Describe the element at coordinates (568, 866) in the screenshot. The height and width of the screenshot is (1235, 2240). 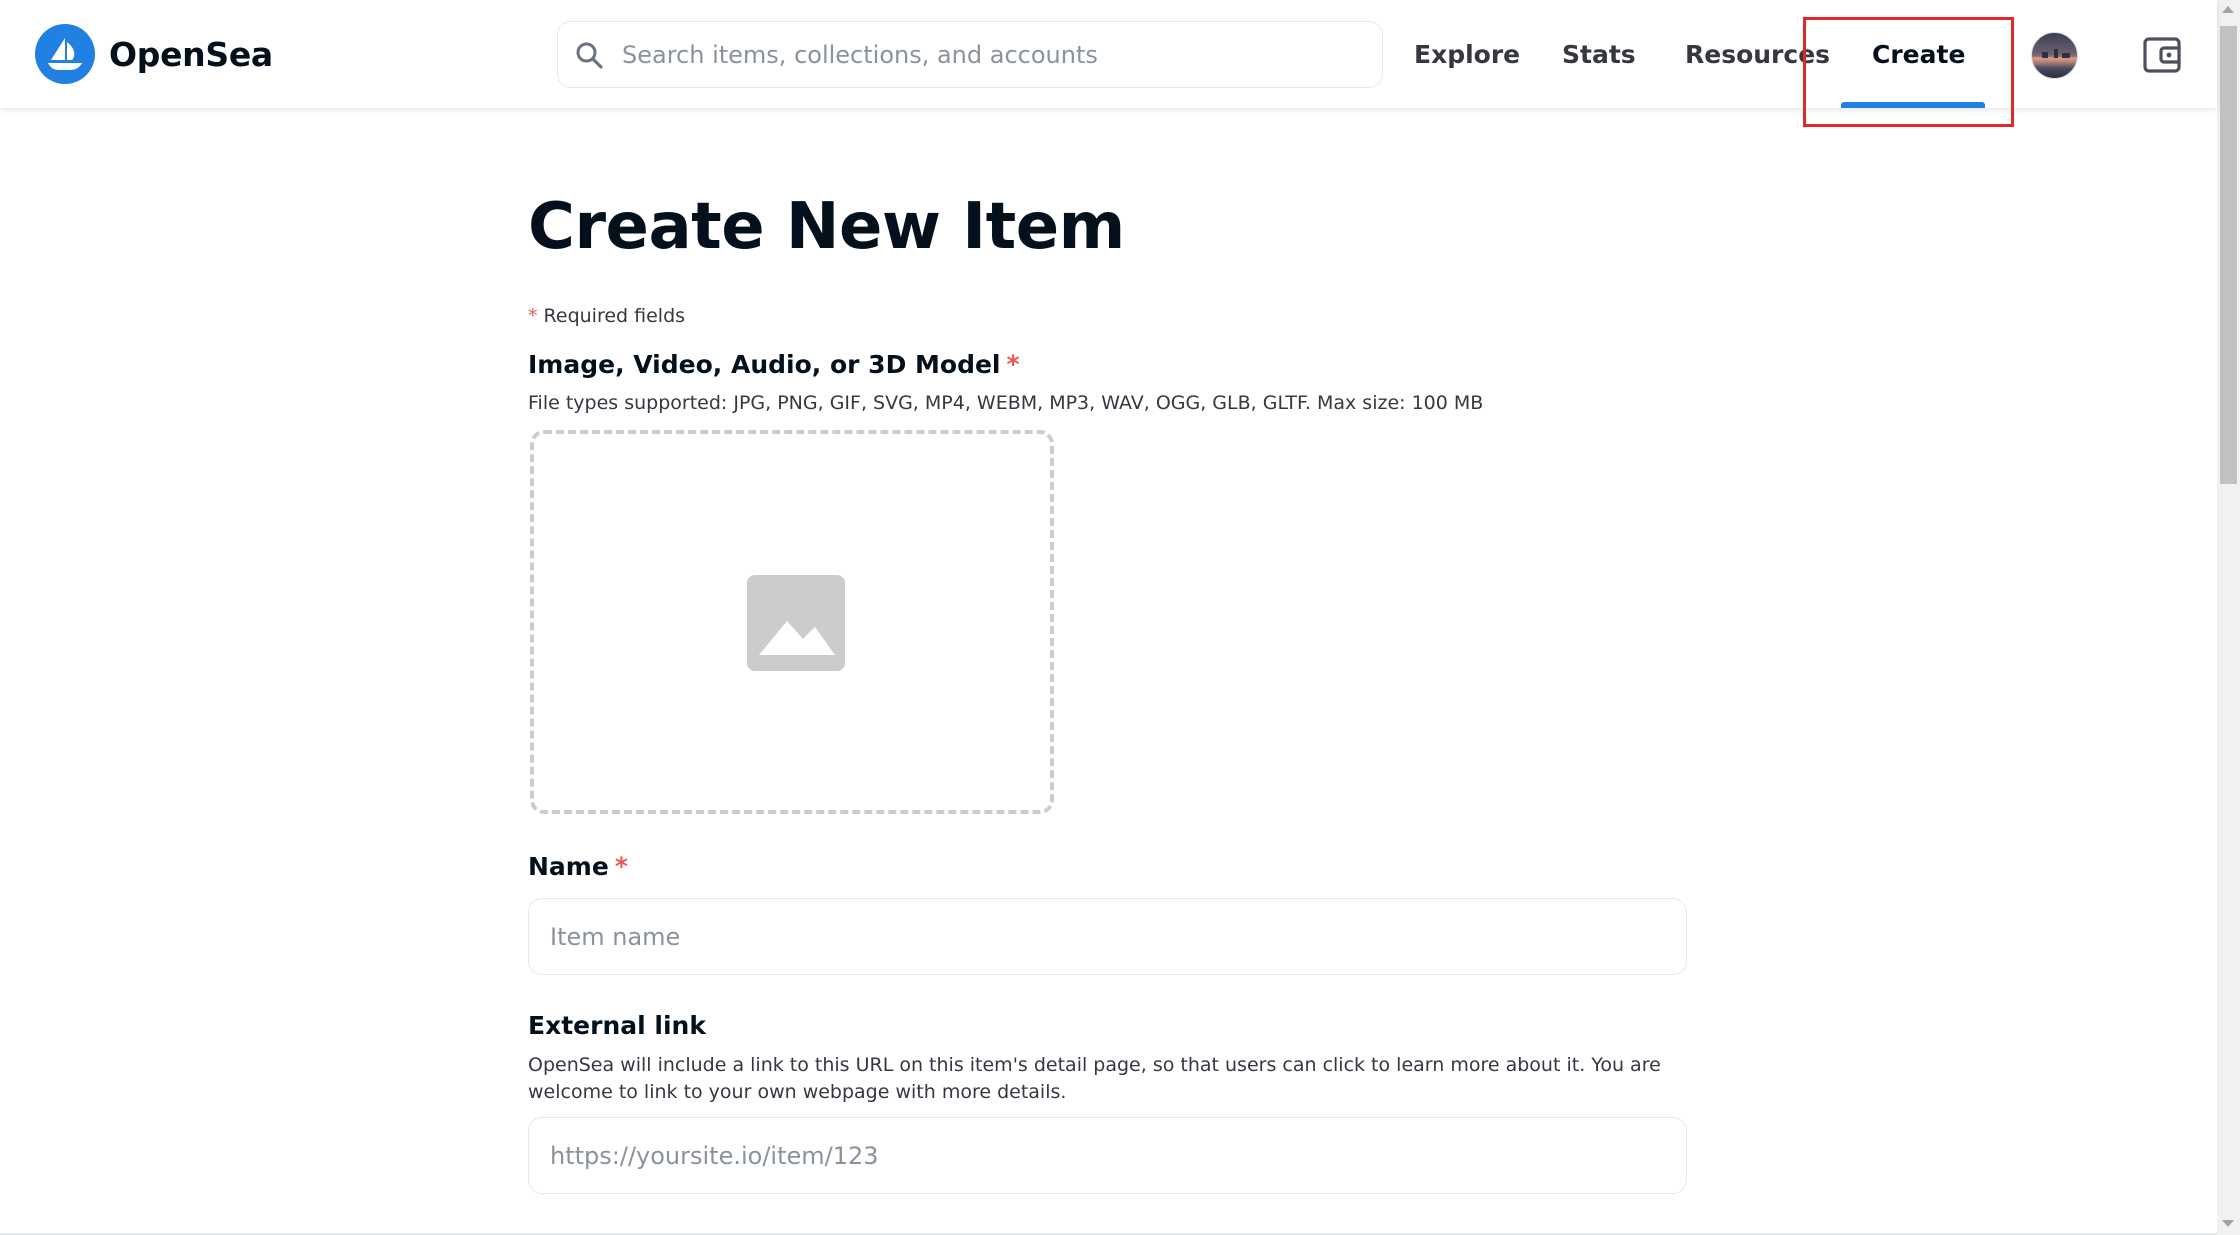
I see `name-label-text: Name` at that location.